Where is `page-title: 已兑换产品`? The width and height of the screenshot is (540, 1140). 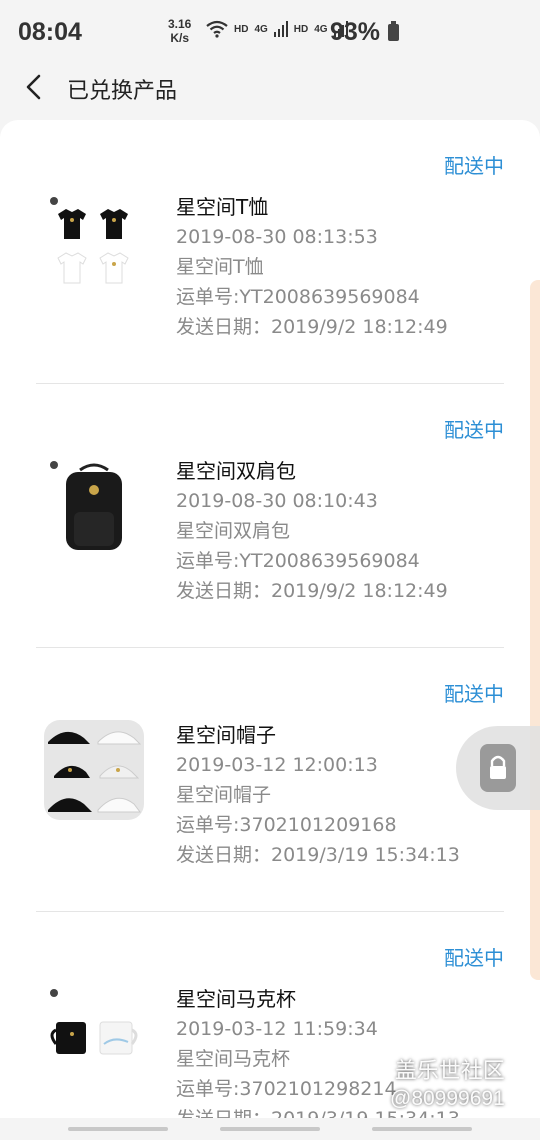 page-title: 已兑换产品 is located at coordinates (122, 91).